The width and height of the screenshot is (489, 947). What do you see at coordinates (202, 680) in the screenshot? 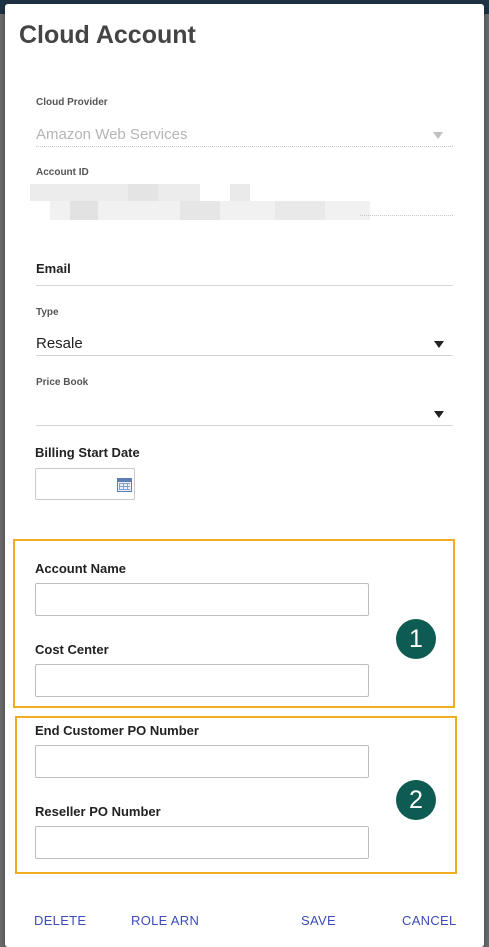
I see `cost-center-input` at bounding box center [202, 680].